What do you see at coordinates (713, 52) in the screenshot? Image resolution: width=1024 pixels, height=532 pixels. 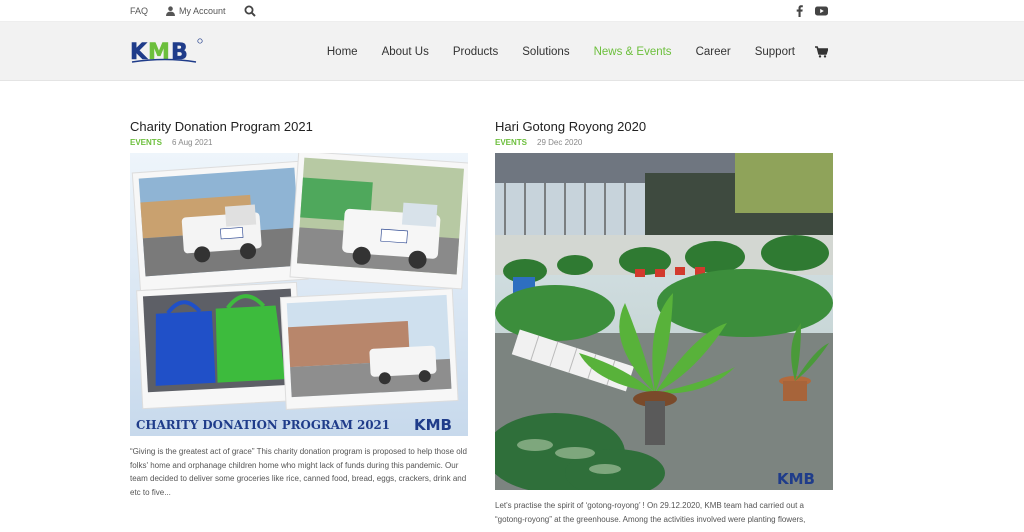 I see `nav-career: Career` at bounding box center [713, 52].